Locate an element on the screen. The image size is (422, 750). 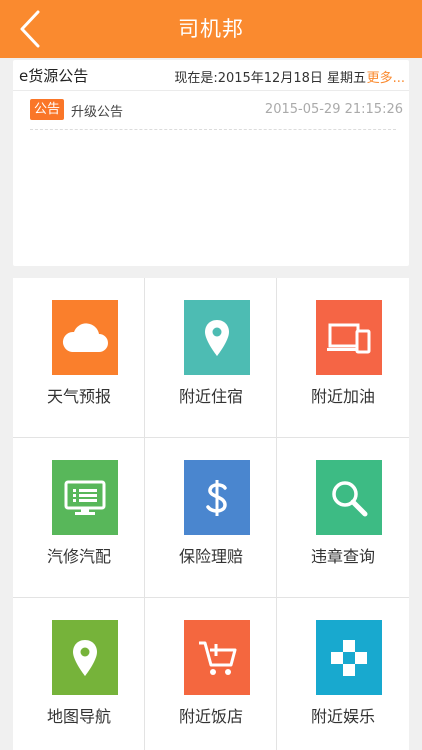
tile-lodging is located at coordinates (217, 337).